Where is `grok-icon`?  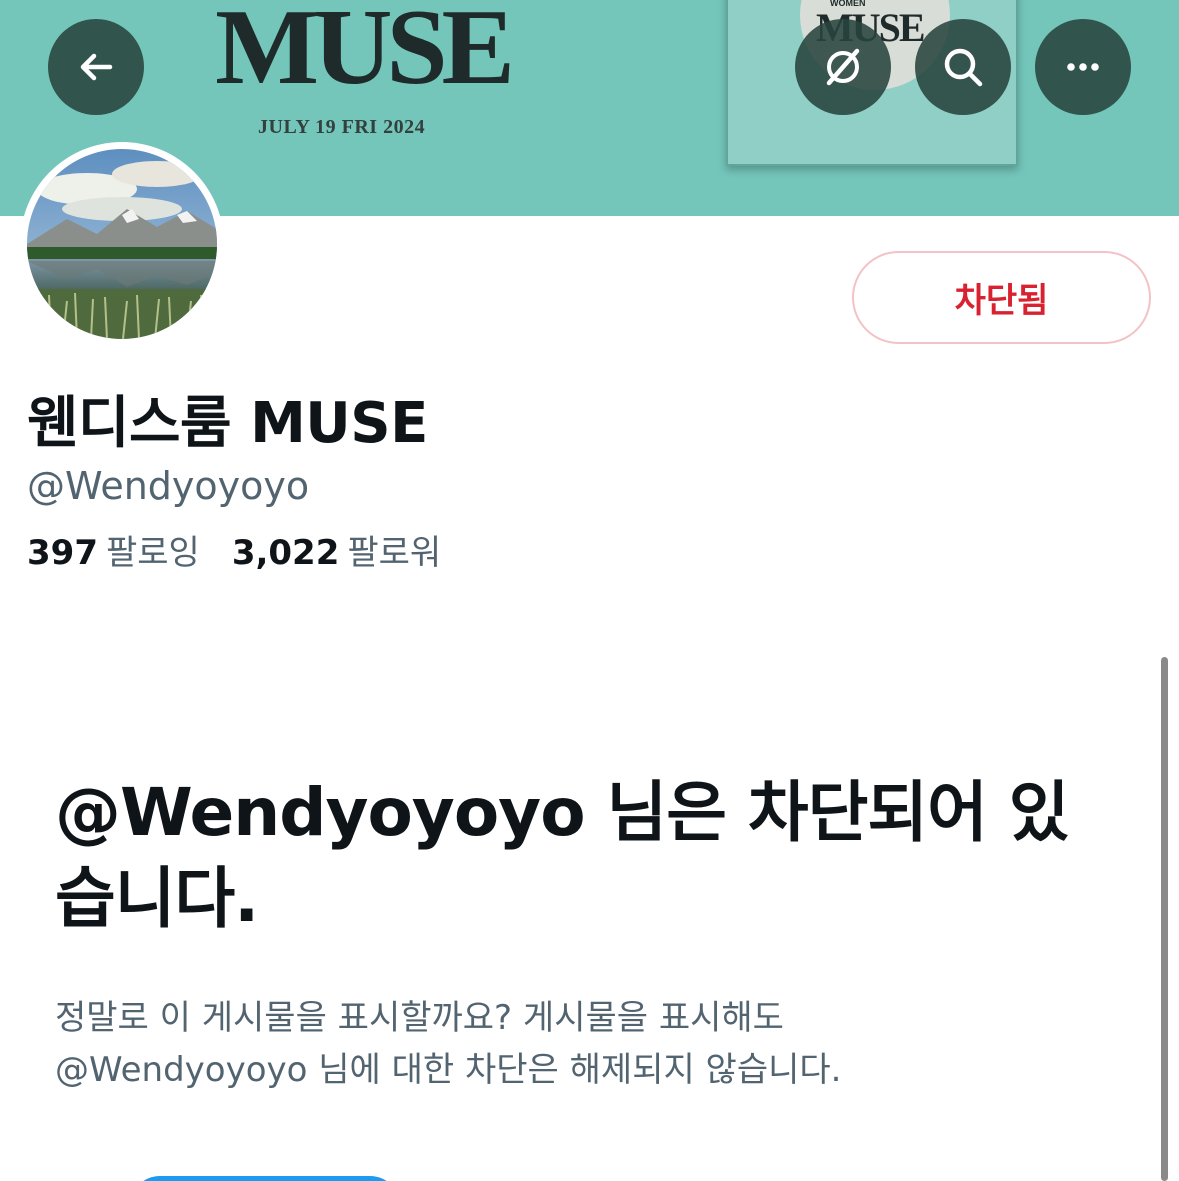 grok-icon is located at coordinates (843, 67).